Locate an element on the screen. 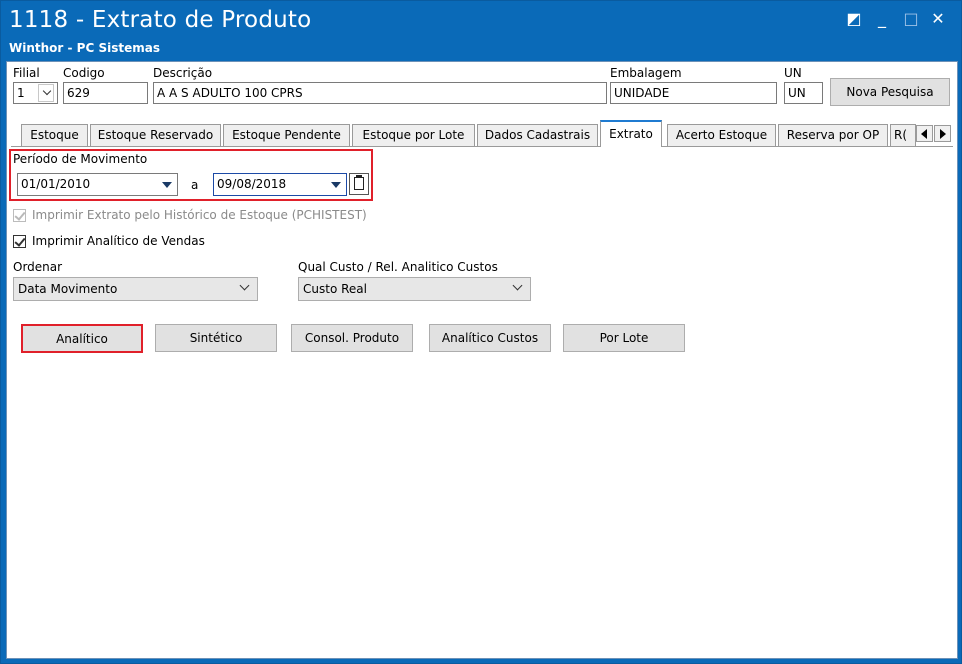  tab-truncated: R( is located at coordinates (903, 135).